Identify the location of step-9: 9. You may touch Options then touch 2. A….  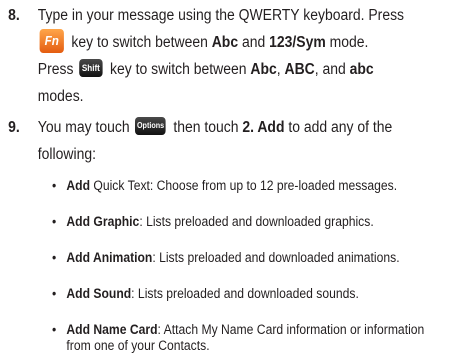
(211, 141).